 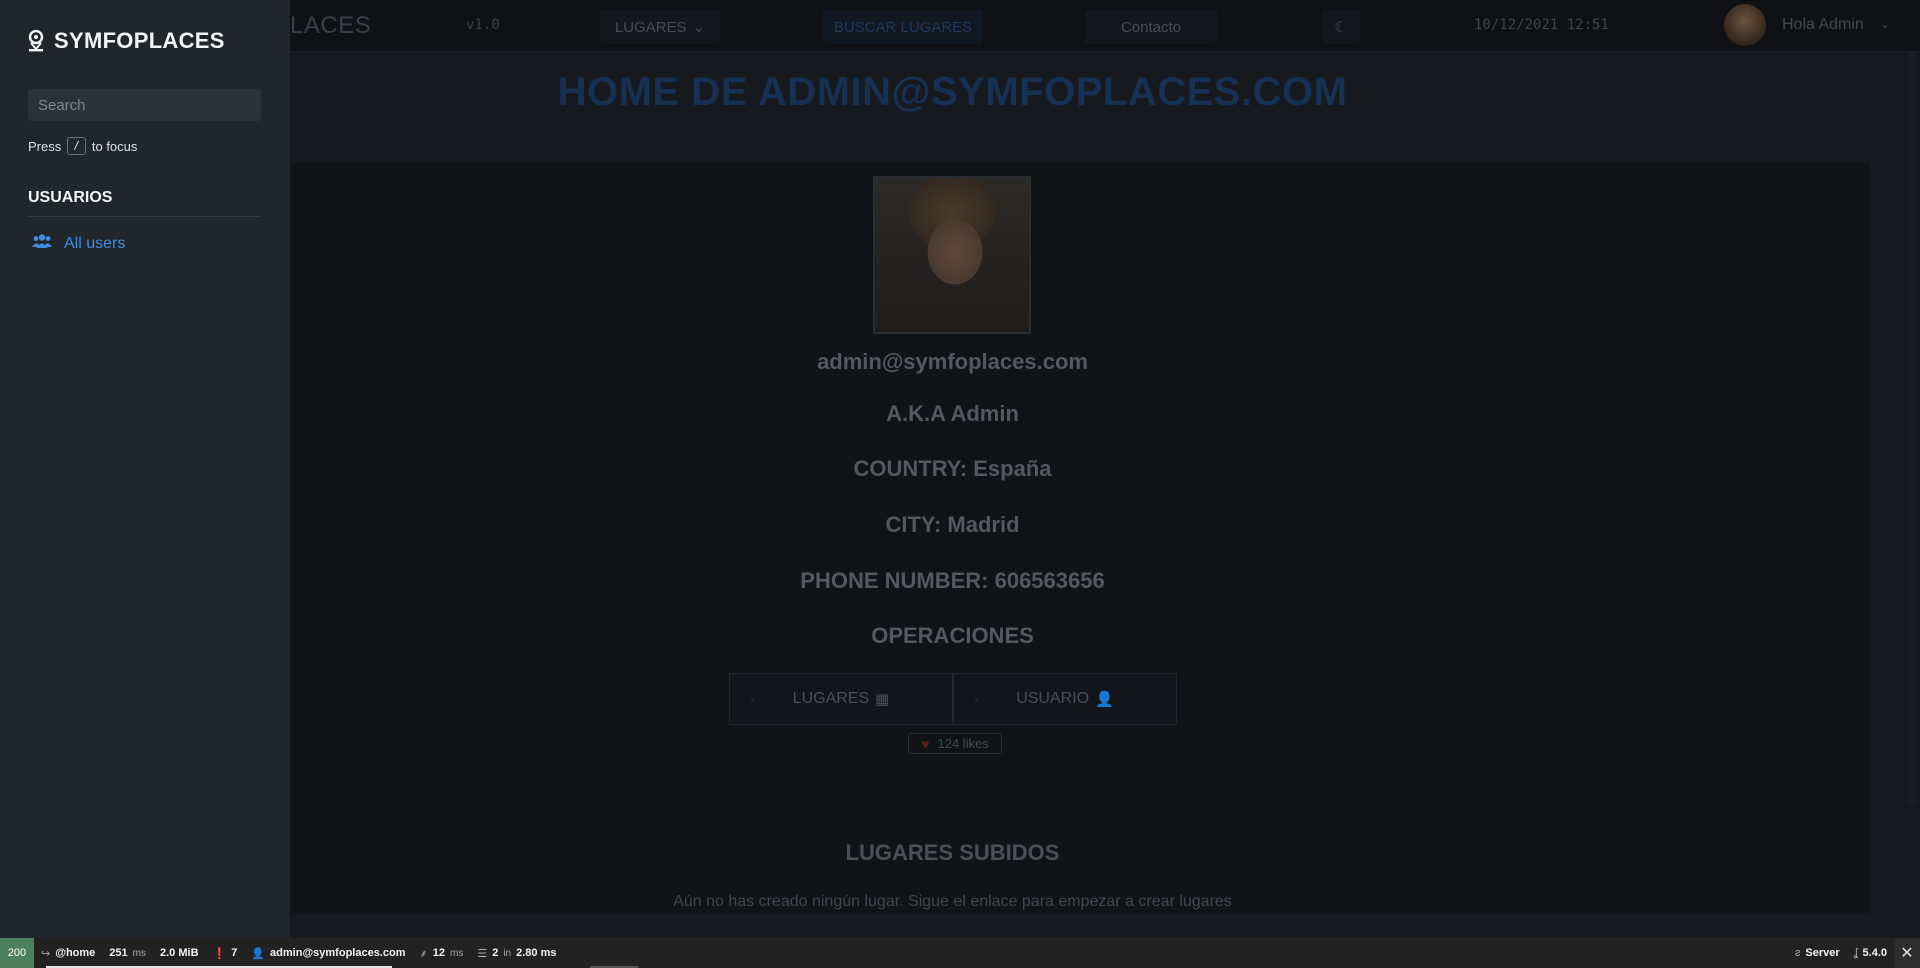 What do you see at coordinates (114, 146) in the screenshot?
I see `search-hint-suffix: to focus` at bounding box center [114, 146].